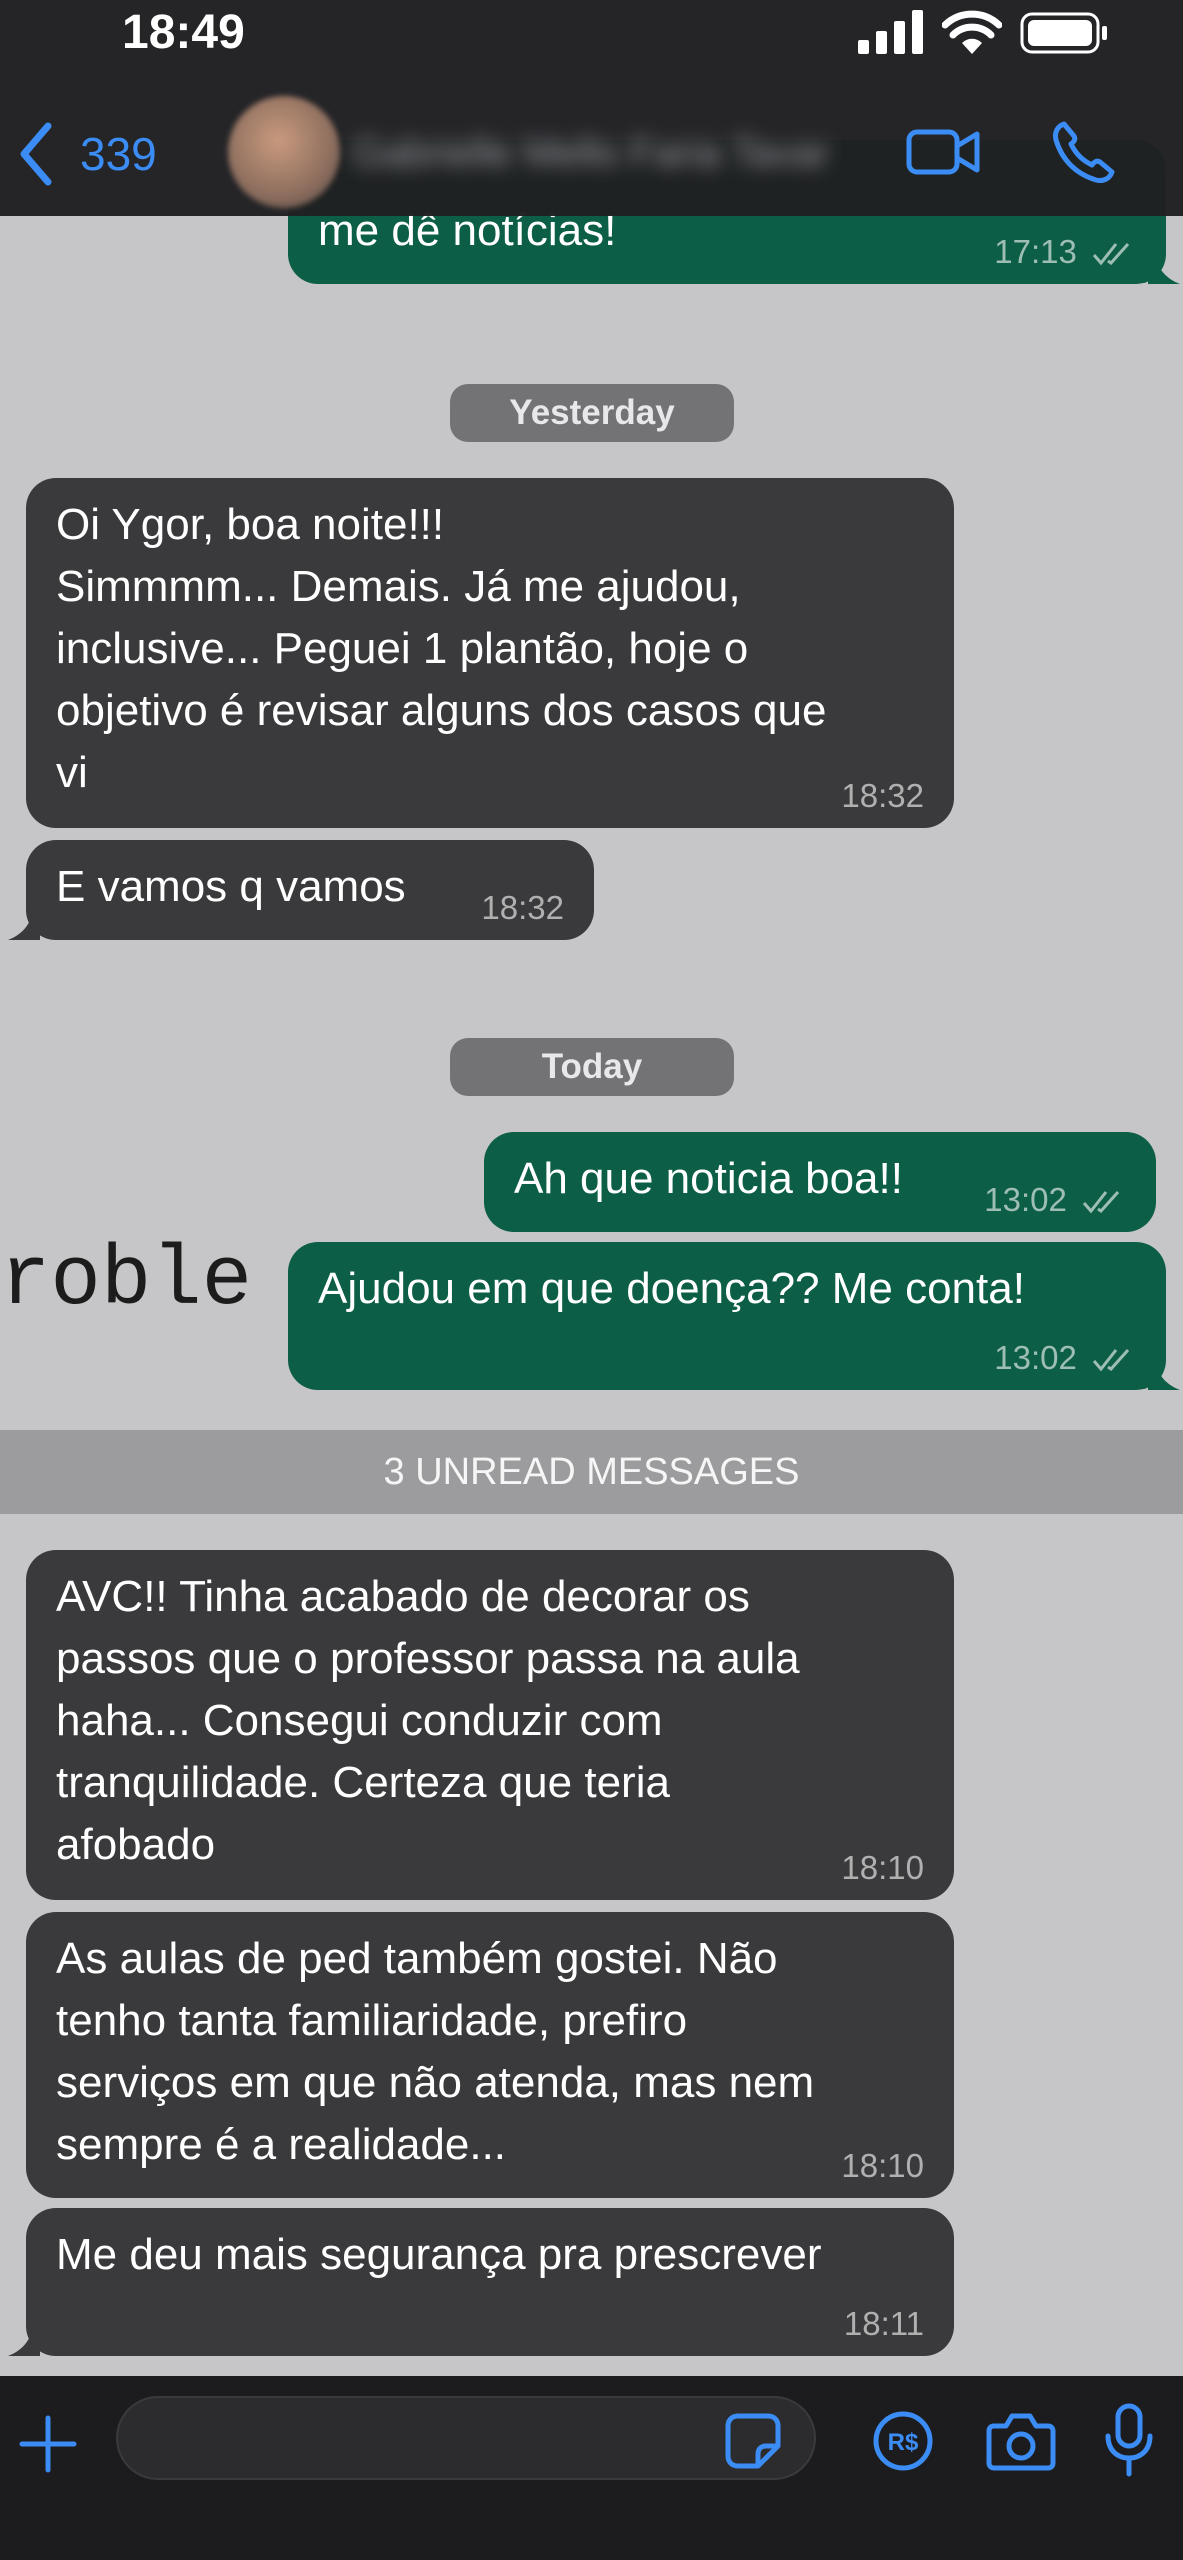 Image resolution: width=1183 pixels, height=2560 pixels. I want to click on contact-name: Gabrielle Mello Faria Tavar, so click(592, 153).